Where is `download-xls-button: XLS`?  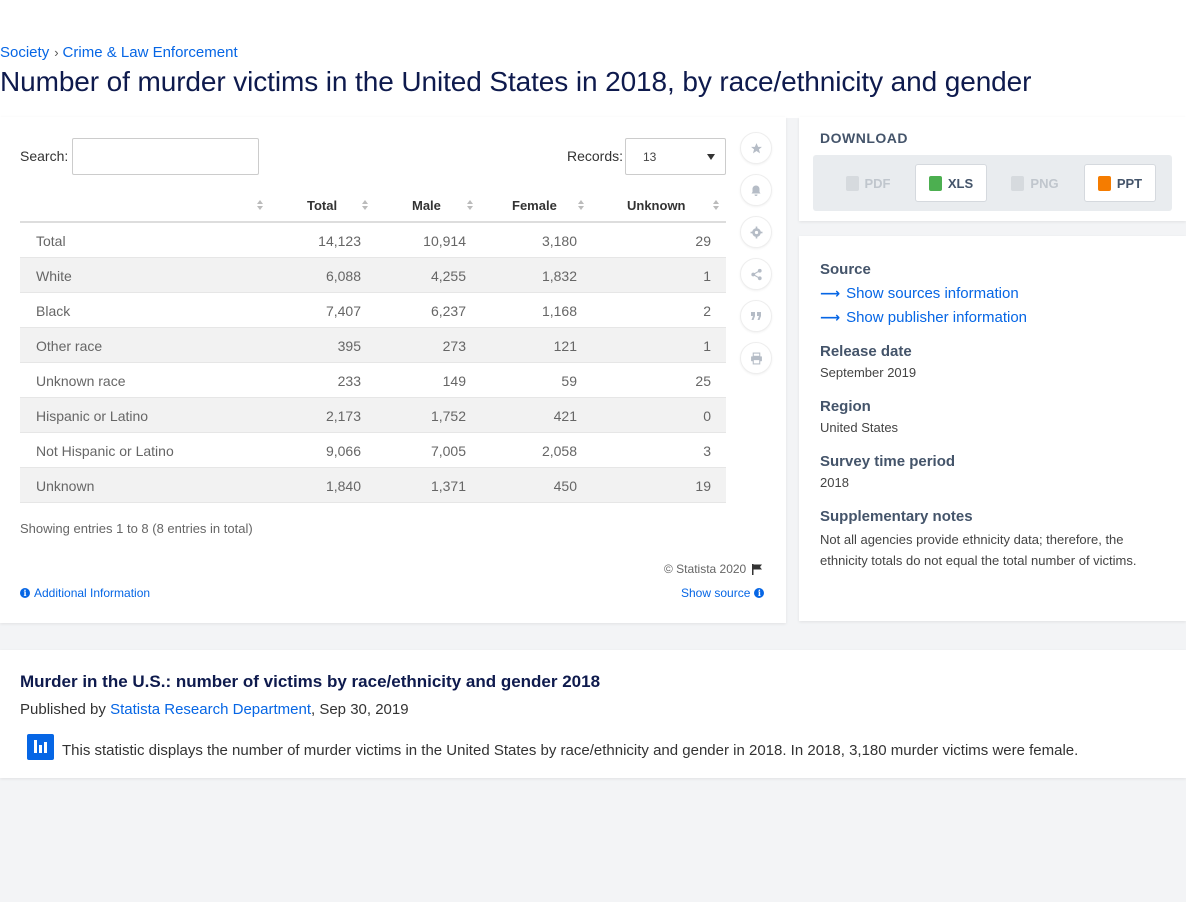
download-xls-button: XLS is located at coordinates (951, 183).